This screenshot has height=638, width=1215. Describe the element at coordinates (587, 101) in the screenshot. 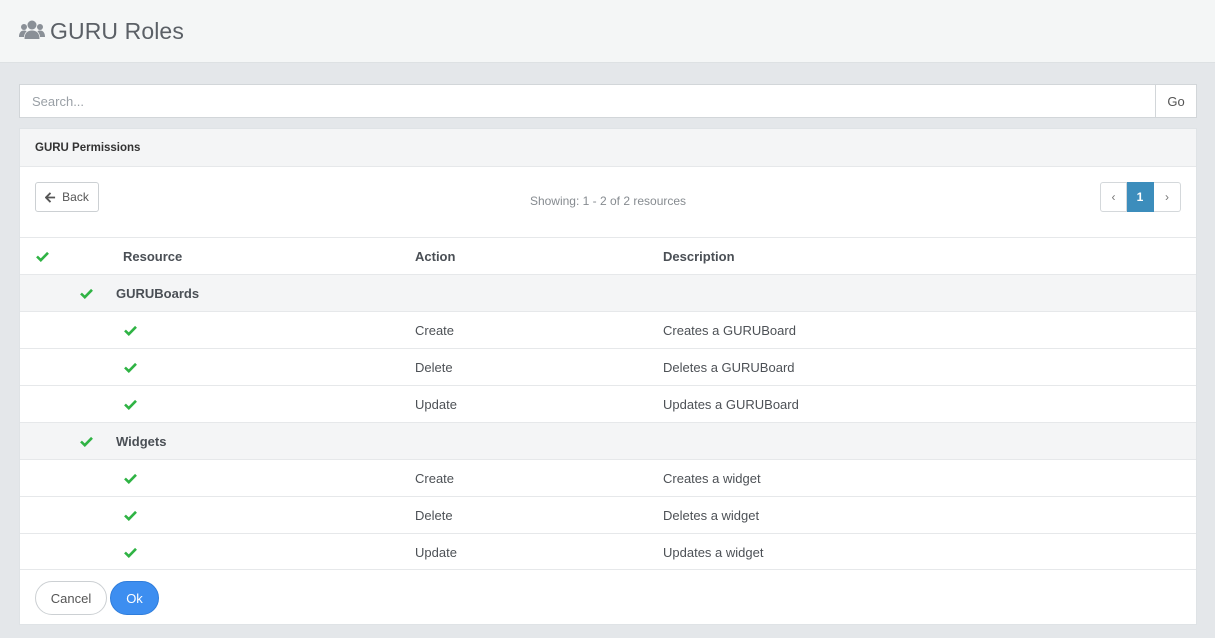

I see `search-input` at that location.